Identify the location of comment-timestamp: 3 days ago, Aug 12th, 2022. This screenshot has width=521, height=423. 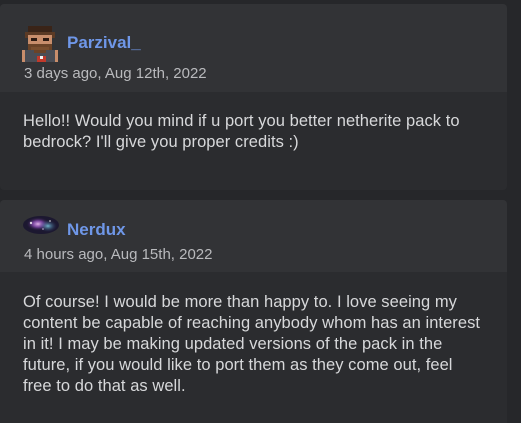
(115, 73).